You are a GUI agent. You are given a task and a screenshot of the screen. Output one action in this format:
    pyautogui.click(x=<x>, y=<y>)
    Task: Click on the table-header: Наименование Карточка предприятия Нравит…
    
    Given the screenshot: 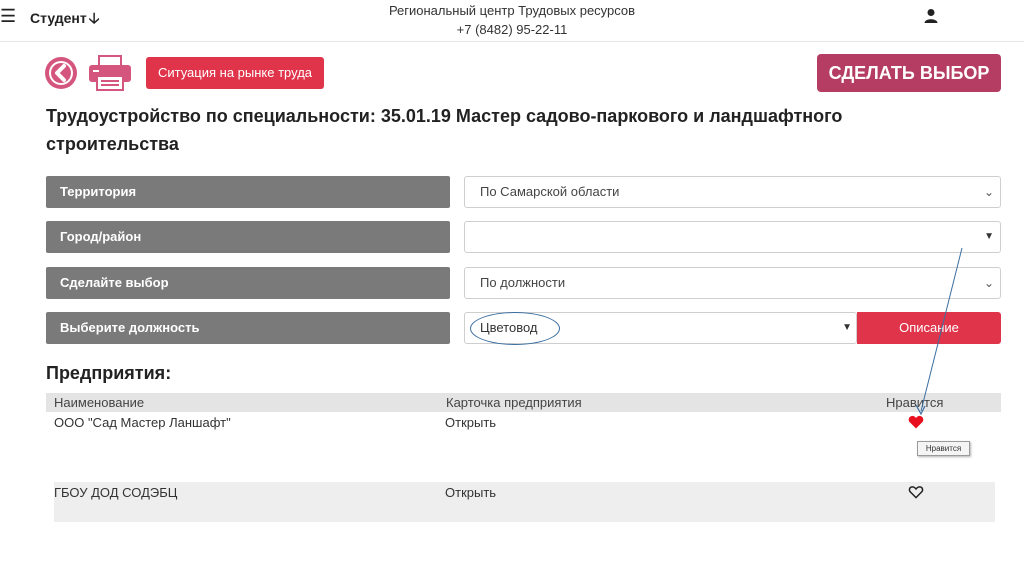 What is the action you would take?
    pyautogui.click(x=523, y=402)
    